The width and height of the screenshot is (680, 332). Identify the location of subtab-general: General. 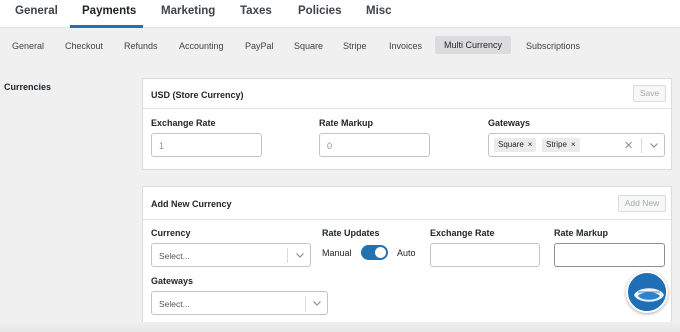
(28, 46).